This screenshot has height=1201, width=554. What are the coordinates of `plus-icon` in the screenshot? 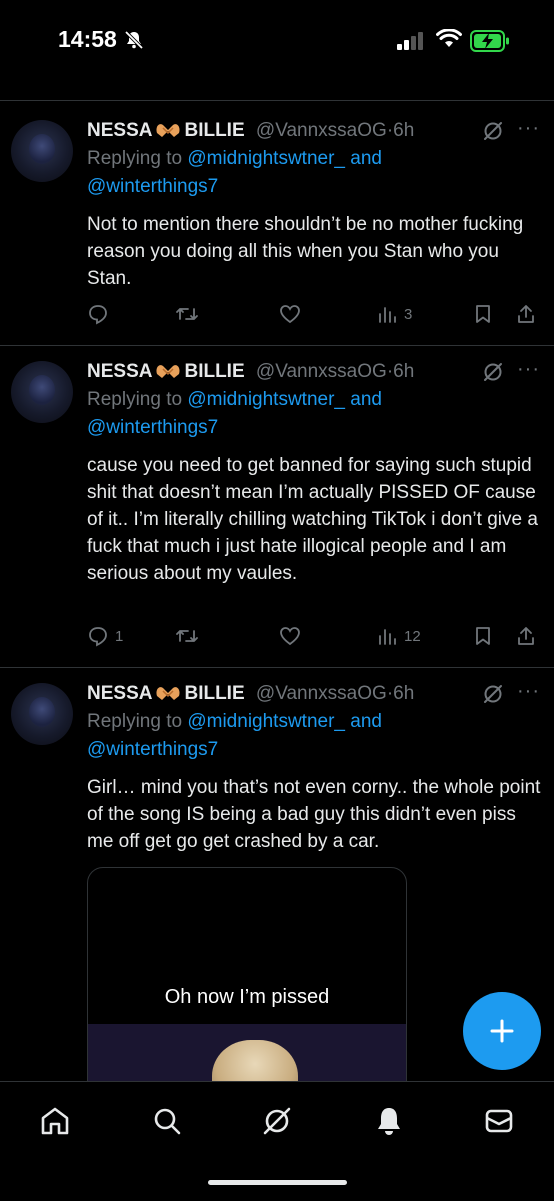 It's located at (502, 1031).